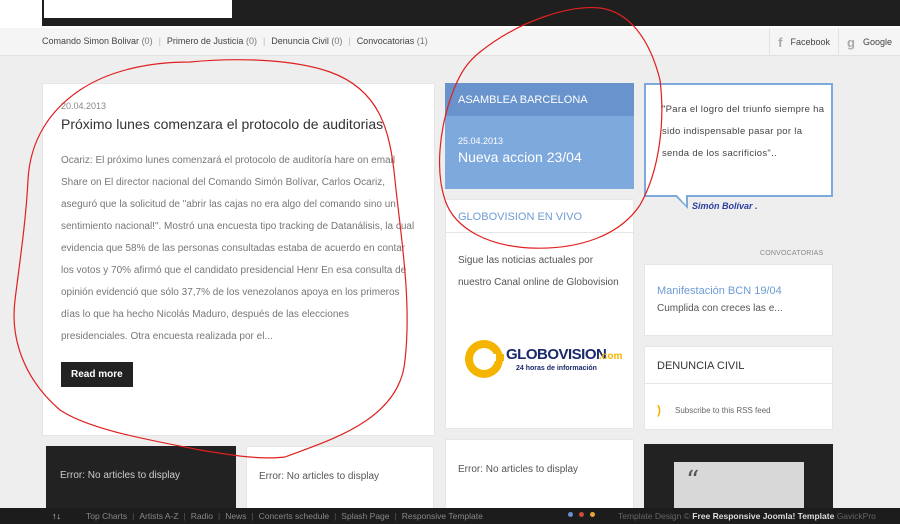 The height and width of the screenshot is (524, 900). I want to click on error-card-white: Error: No articles to display, so click(340, 480).